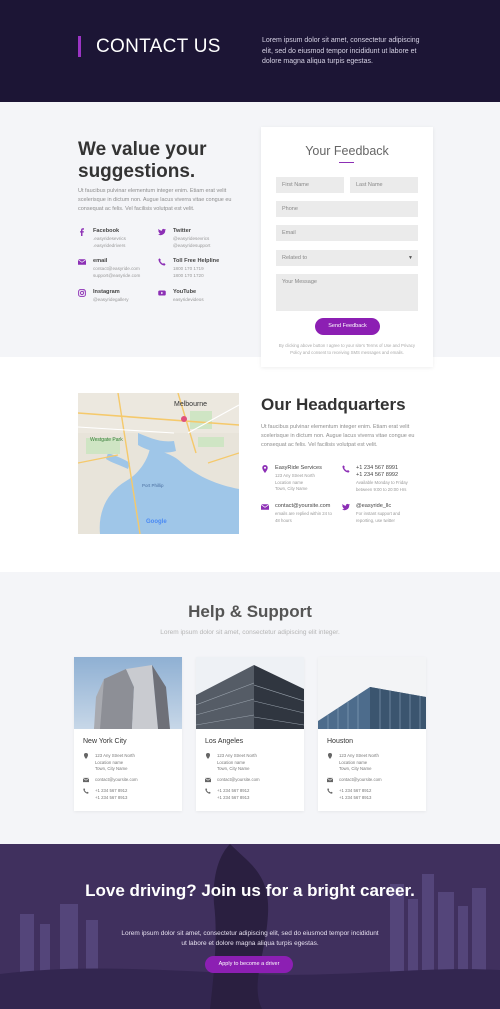 This screenshot has width=500, height=1009. Describe the element at coordinates (346, 163) in the screenshot. I see `title-underline` at that location.